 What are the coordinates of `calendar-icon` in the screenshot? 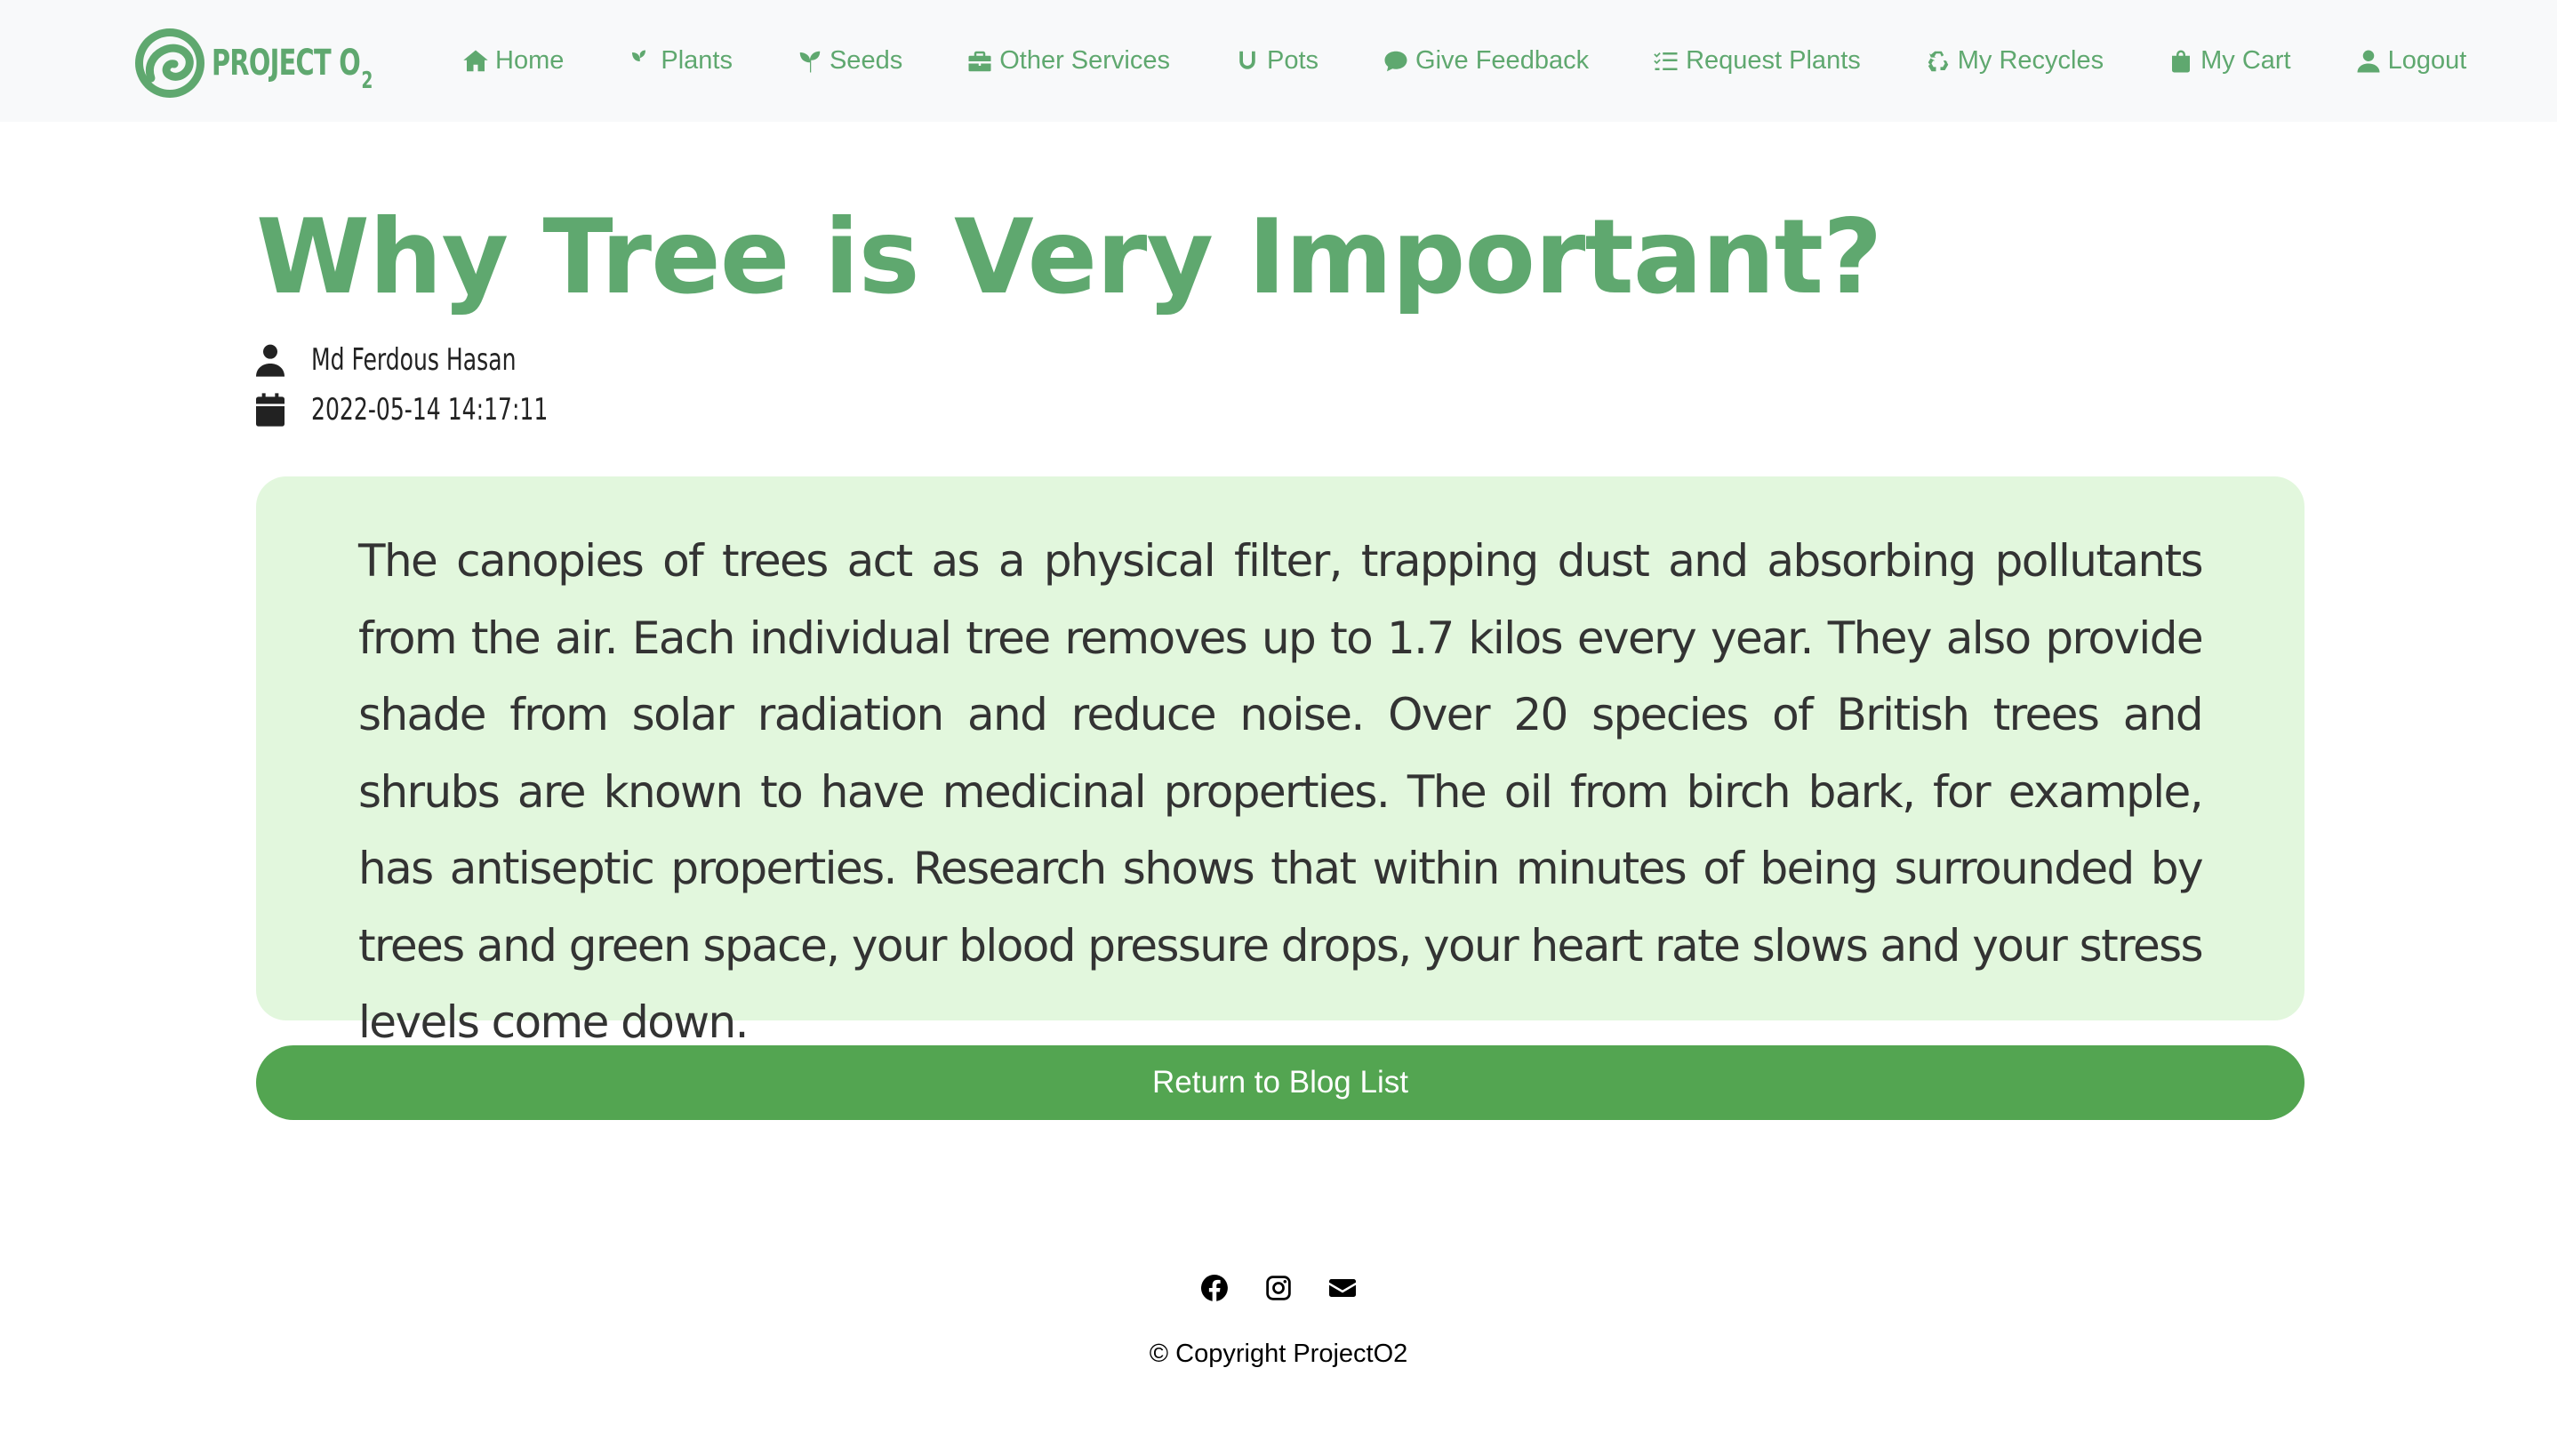 It's located at (270, 410).